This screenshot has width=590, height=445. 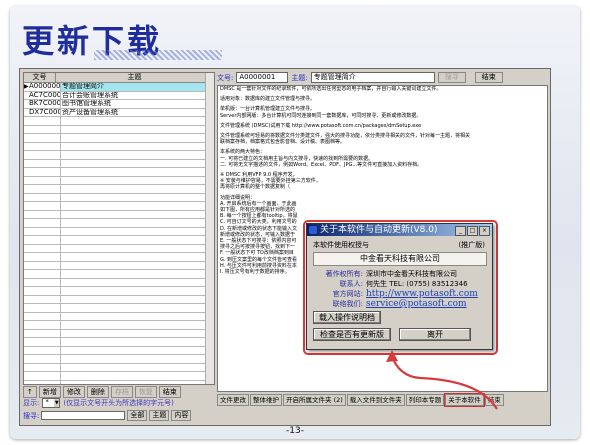 What do you see at coordinates (347, 304) in the screenshot?
I see `contact-key: 联络我们:` at bounding box center [347, 304].